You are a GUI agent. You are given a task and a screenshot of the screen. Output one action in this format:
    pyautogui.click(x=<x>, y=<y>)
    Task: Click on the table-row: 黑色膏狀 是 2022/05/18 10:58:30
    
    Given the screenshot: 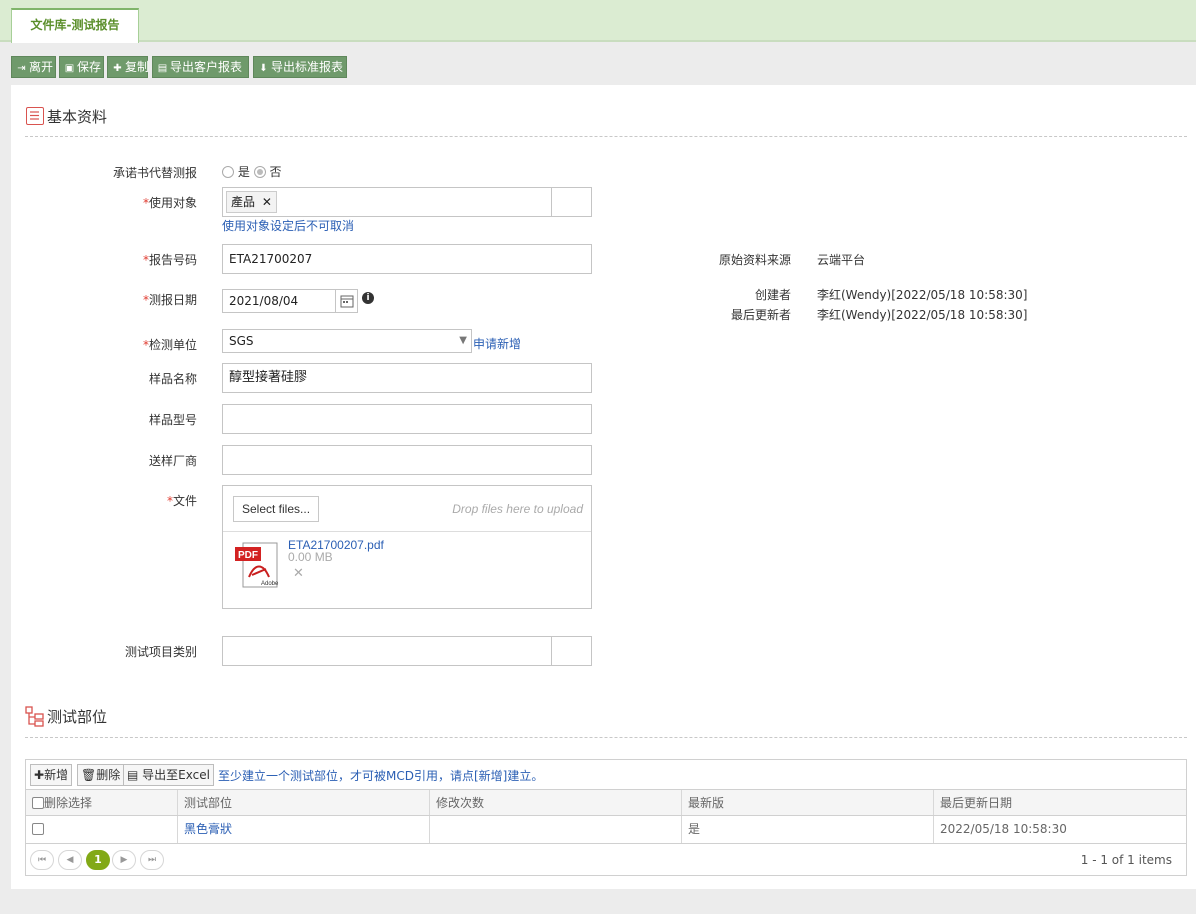 What is the action you would take?
    pyautogui.click(x=606, y=830)
    